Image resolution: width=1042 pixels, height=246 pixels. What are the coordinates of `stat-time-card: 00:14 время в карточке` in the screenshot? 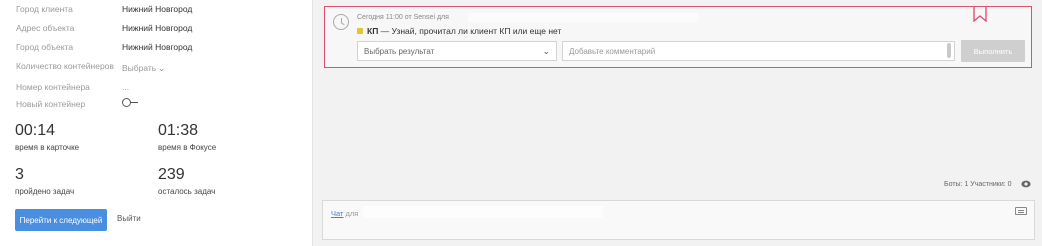 It's located at (47, 137).